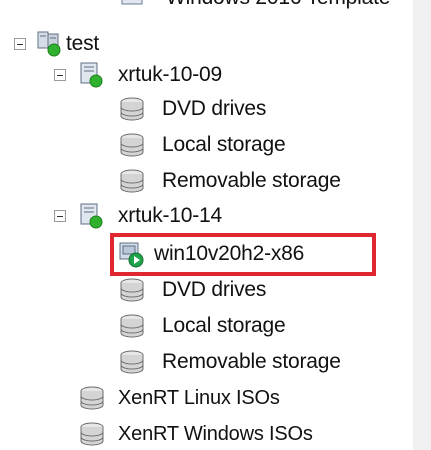 This screenshot has height=450, width=431. What do you see at coordinates (278, 8) in the screenshot?
I see `tree-item-label: Windows 2016 Template` at bounding box center [278, 8].